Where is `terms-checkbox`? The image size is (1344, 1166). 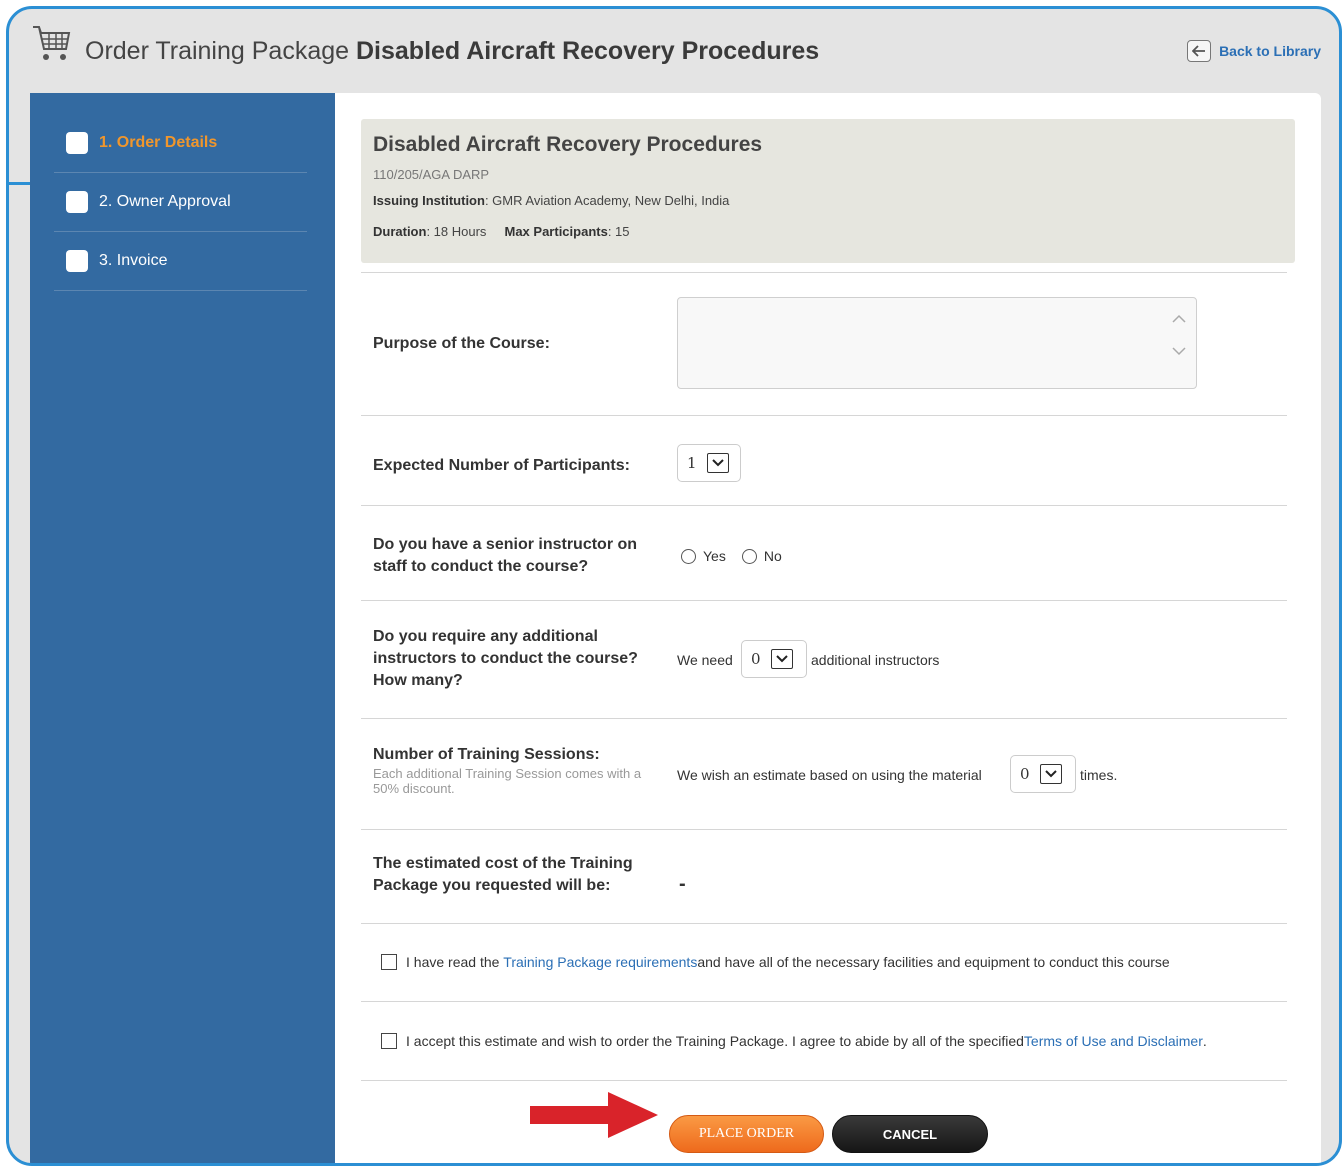
terms-checkbox is located at coordinates (389, 1041).